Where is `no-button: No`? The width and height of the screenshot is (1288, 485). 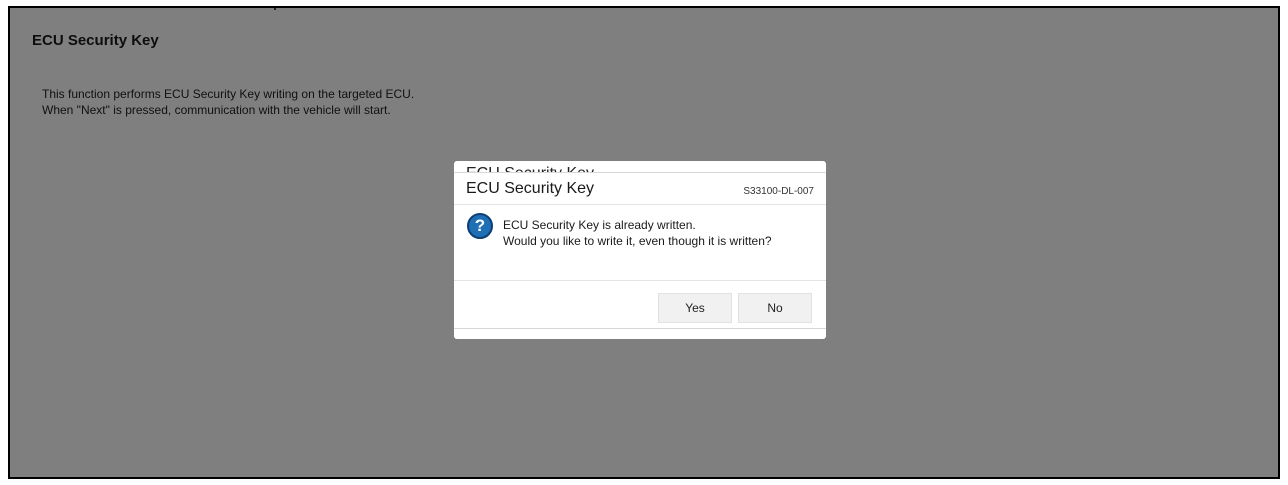 no-button: No is located at coordinates (775, 308).